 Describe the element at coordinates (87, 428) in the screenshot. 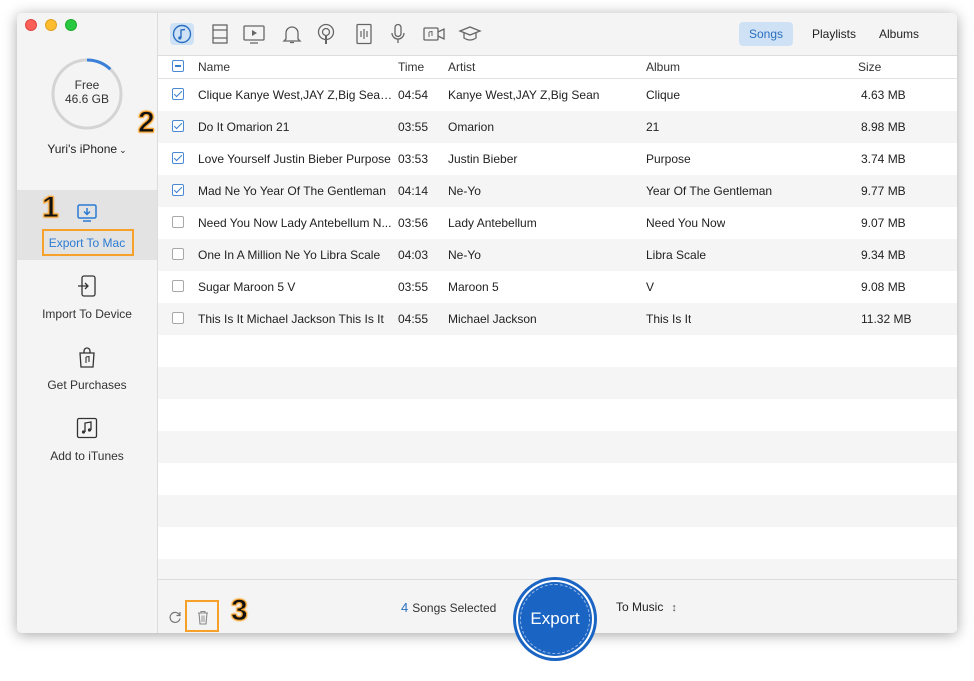

I see `music-note-icon` at that location.